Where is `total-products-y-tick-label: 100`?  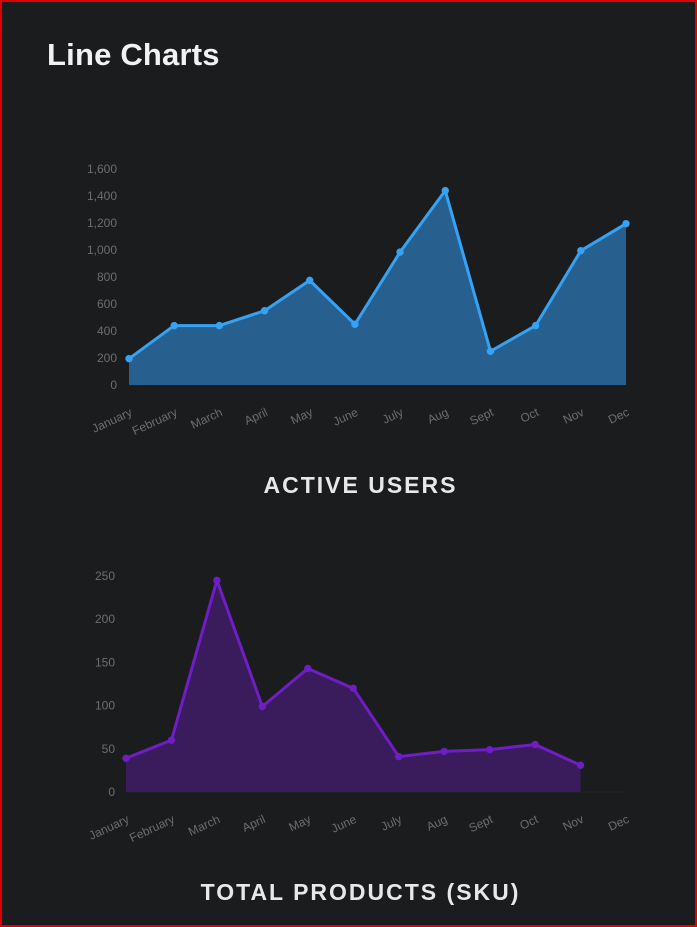 total-products-y-tick-label: 100 is located at coordinates (105, 706).